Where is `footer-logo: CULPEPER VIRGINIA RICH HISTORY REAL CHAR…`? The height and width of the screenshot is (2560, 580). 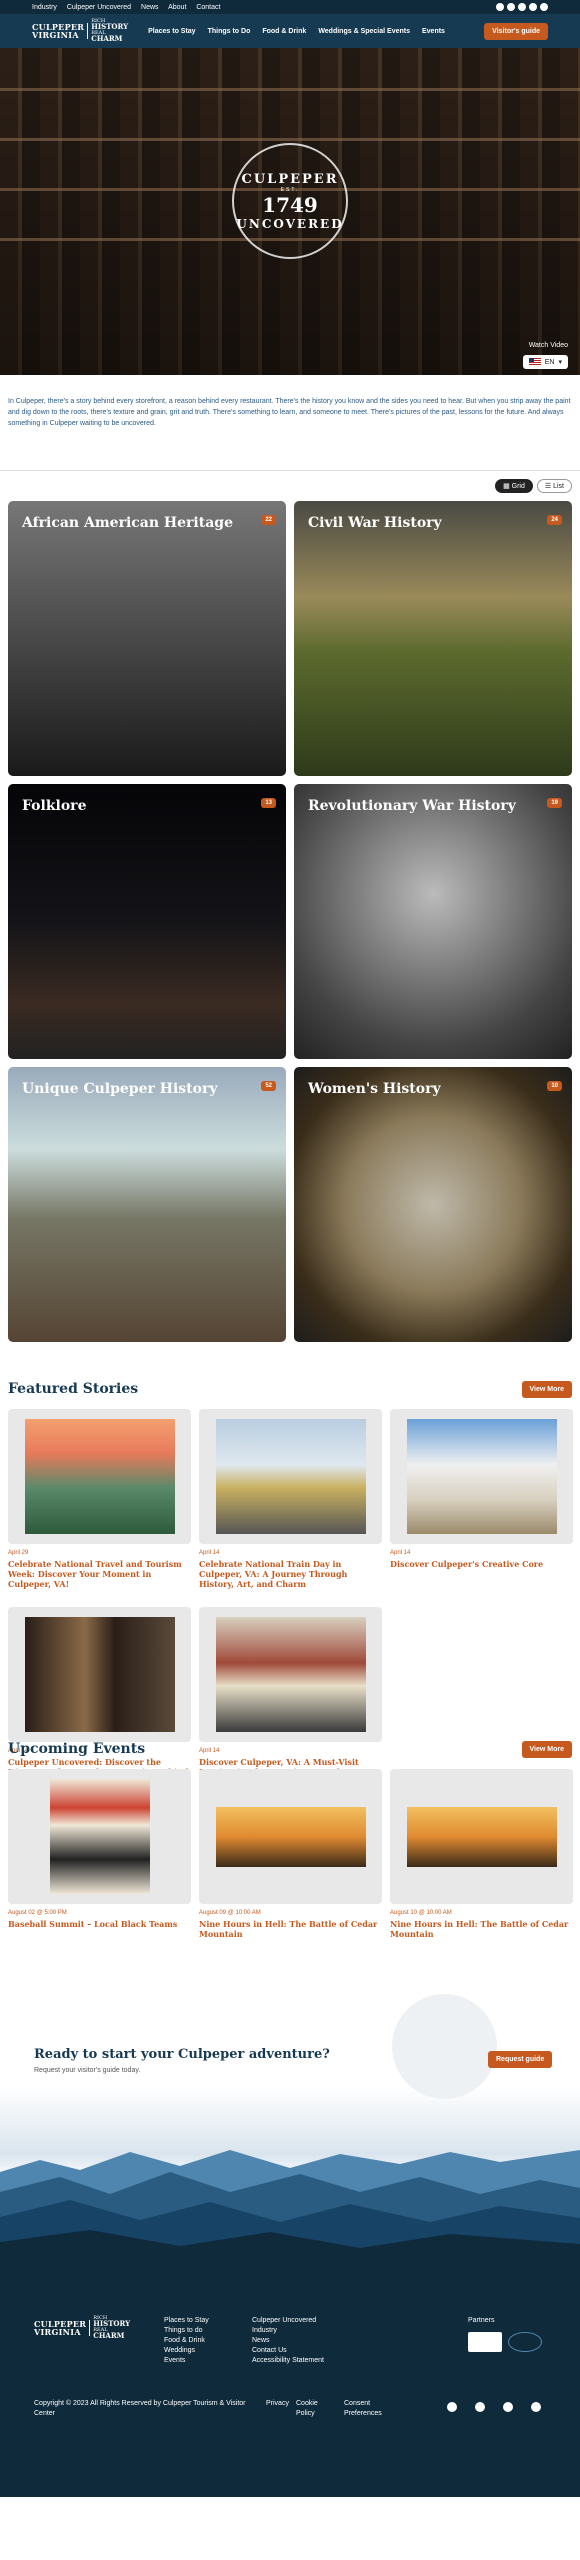 footer-logo: CULPEPER VIRGINIA RICH HISTORY REAL CHAR… is located at coordinates (82, 2328).